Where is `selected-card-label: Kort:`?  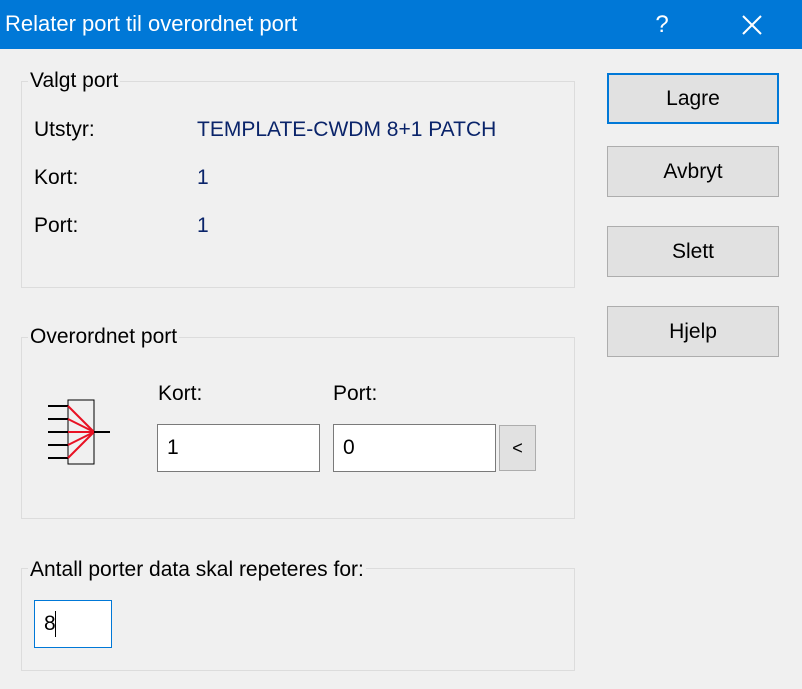 selected-card-label: Kort: is located at coordinates (56, 177).